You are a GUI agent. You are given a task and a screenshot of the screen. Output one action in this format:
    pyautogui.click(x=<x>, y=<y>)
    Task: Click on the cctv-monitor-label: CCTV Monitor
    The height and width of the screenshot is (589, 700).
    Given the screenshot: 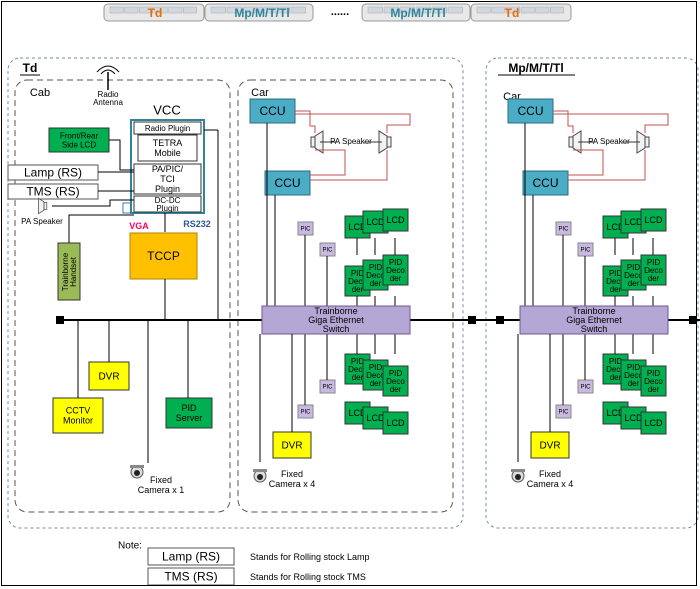 What is the action you would take?
    pyautogui.click(x=78, y=416)
    